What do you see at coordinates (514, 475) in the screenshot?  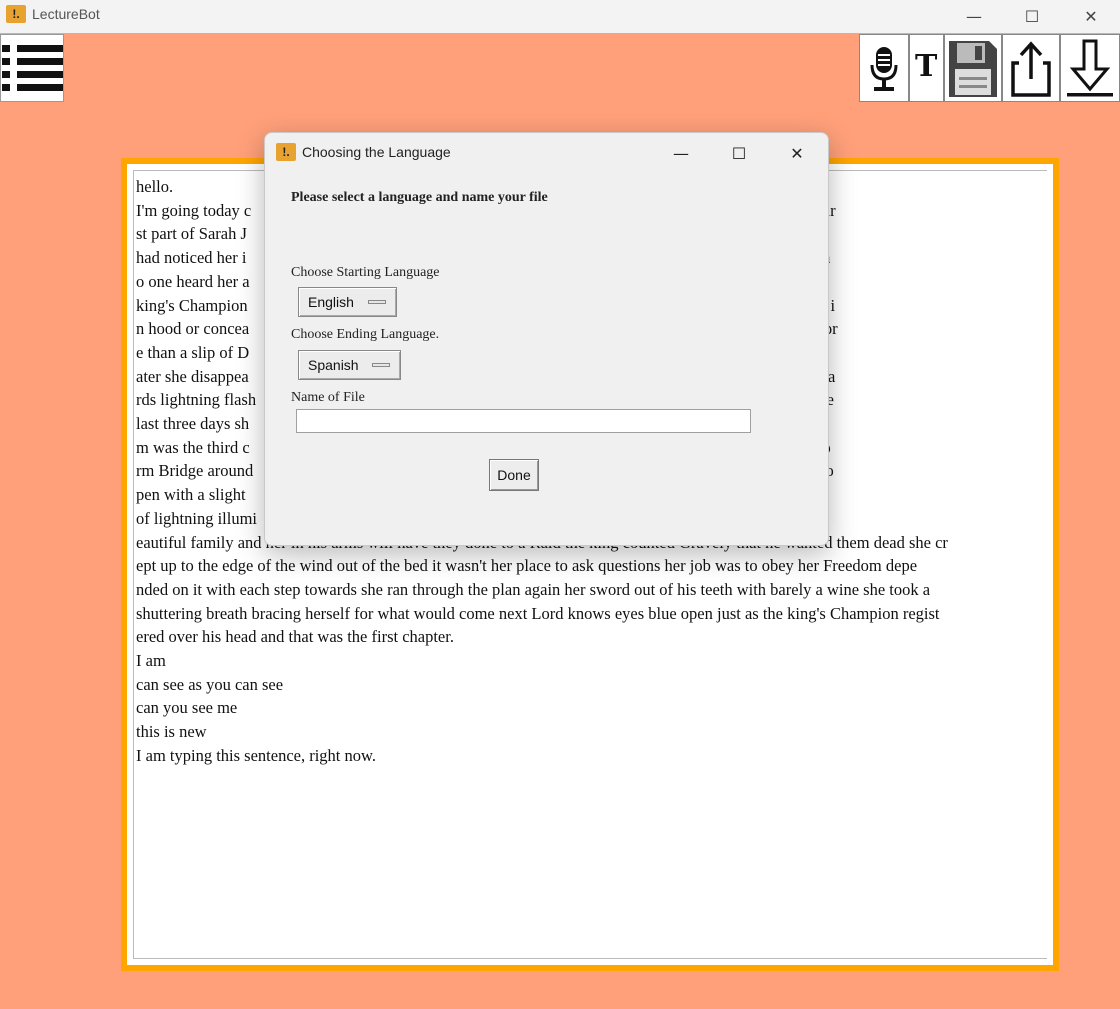 I see `done-button: Done` at bounding box center [514, 475].